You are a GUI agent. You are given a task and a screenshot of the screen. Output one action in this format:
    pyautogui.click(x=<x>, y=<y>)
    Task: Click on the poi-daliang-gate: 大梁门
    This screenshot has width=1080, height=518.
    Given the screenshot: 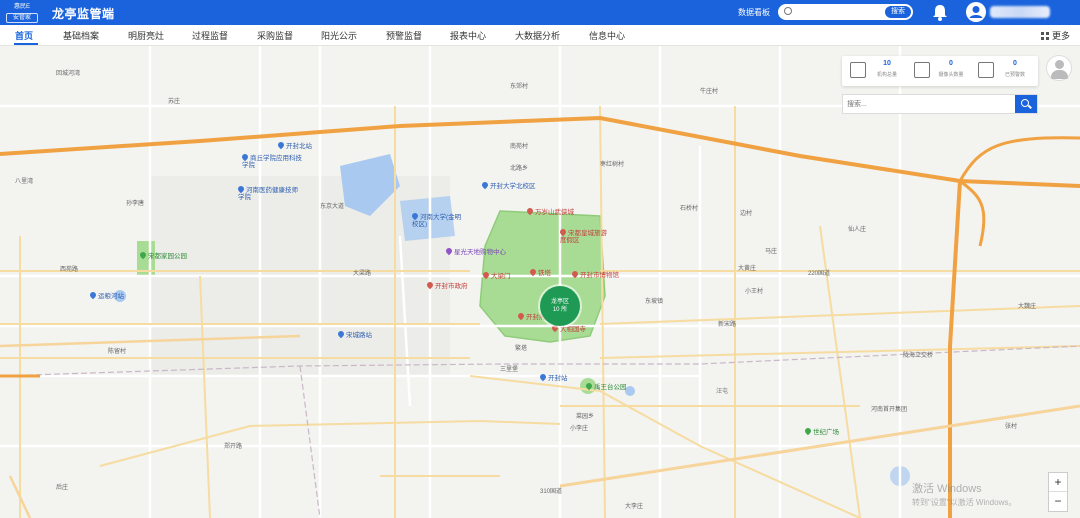 What is the action you would take?
    pyautogui.click(x=496, y=275)
    